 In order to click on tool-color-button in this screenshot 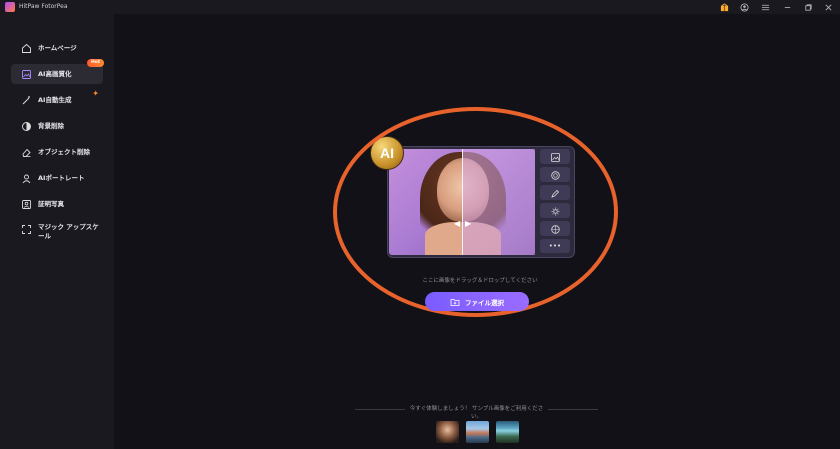, I will do `click(555, 228)`.